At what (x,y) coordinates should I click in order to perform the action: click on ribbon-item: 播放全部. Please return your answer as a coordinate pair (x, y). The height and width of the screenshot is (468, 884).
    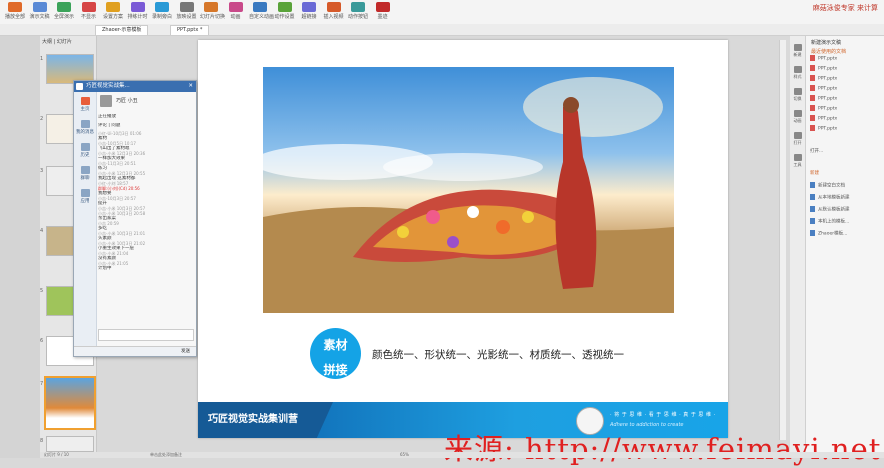
    Looking at the image, I should click on (15, 11).